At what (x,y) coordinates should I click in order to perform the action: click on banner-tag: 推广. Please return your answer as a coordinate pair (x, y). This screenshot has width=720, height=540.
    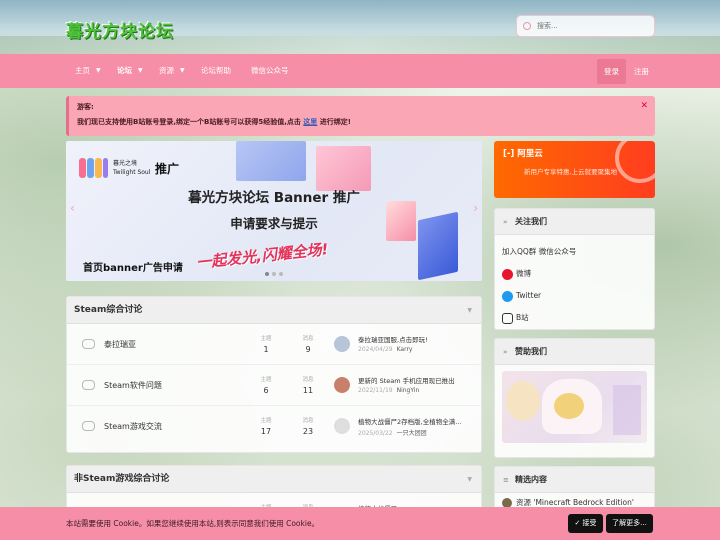
    Looking at the image, I should click on (167, 169).